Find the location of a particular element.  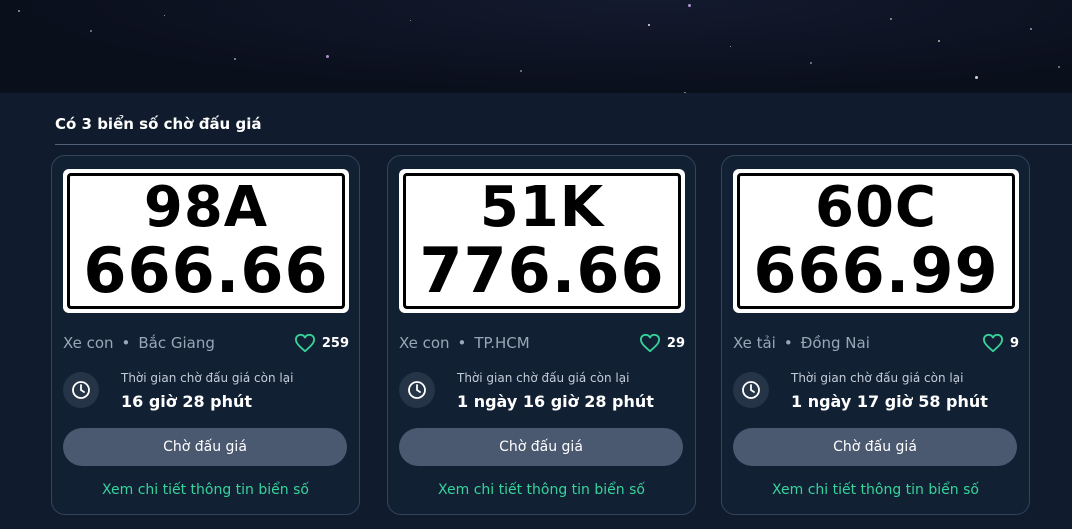

region: Bắc Giang is located at coordinates (176, 343).